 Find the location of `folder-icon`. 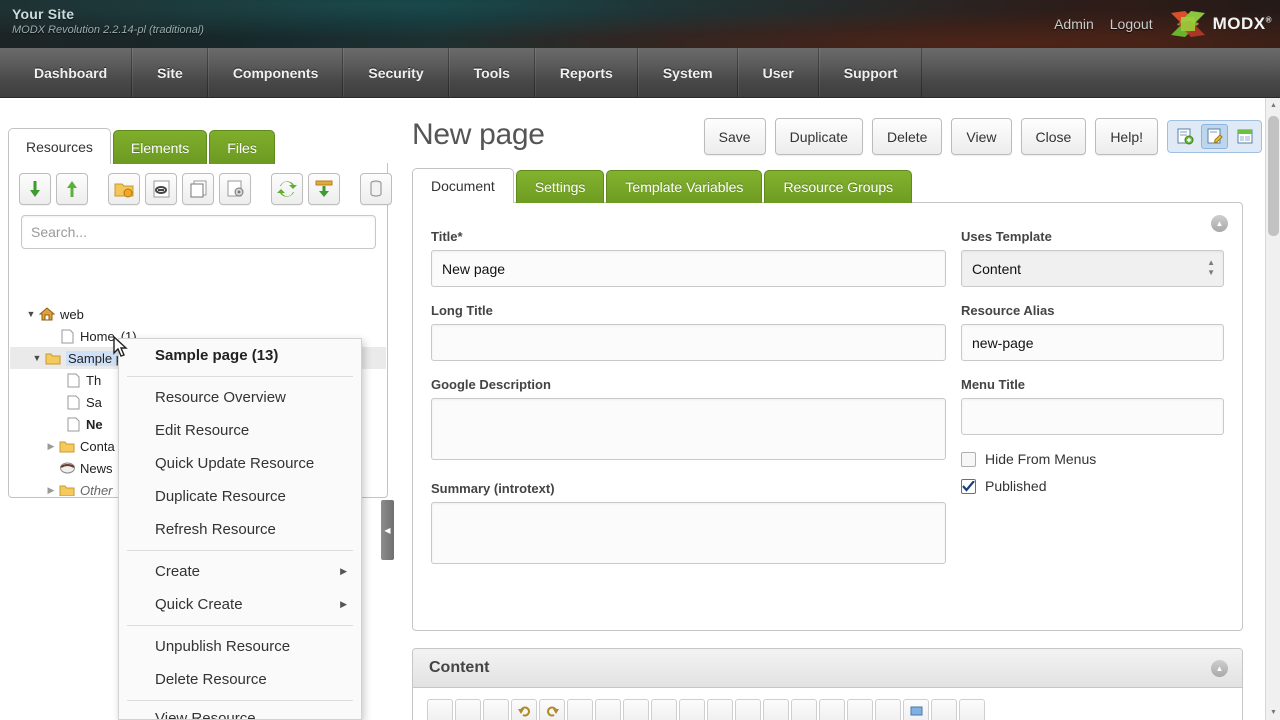

folder-icon is located at coordinates (67, 446).